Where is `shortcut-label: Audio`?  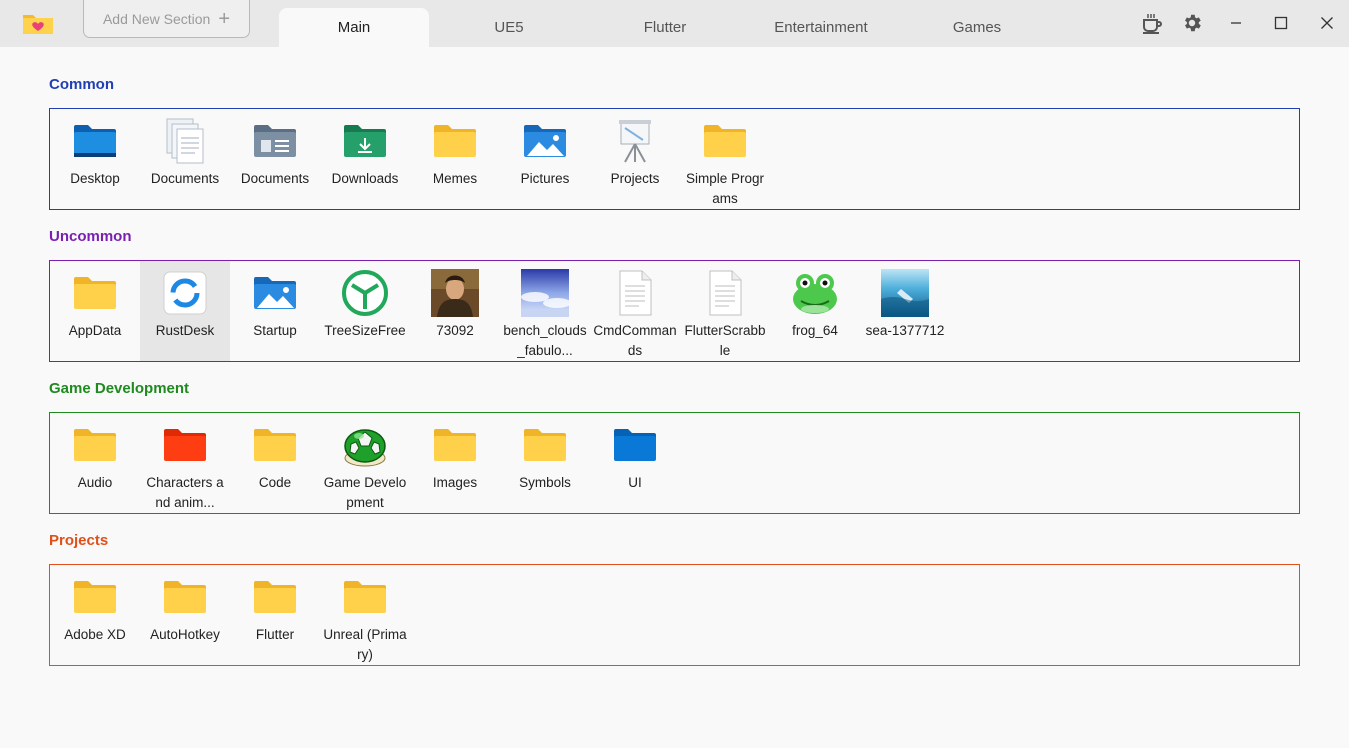
shortcut-label: Audio is located at coordinates (95, 482).